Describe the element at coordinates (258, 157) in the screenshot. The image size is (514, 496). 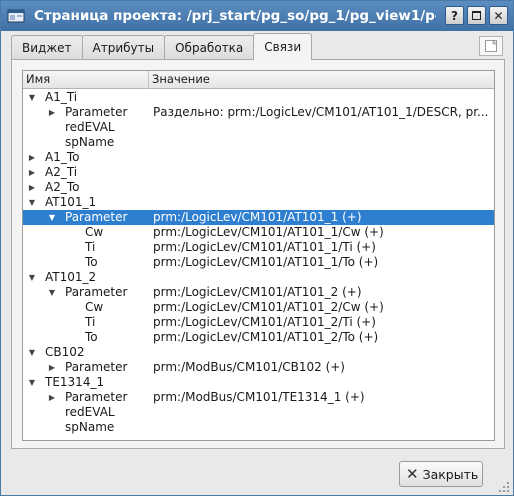
I see `tree-row: ▶ A1_To` at that location.